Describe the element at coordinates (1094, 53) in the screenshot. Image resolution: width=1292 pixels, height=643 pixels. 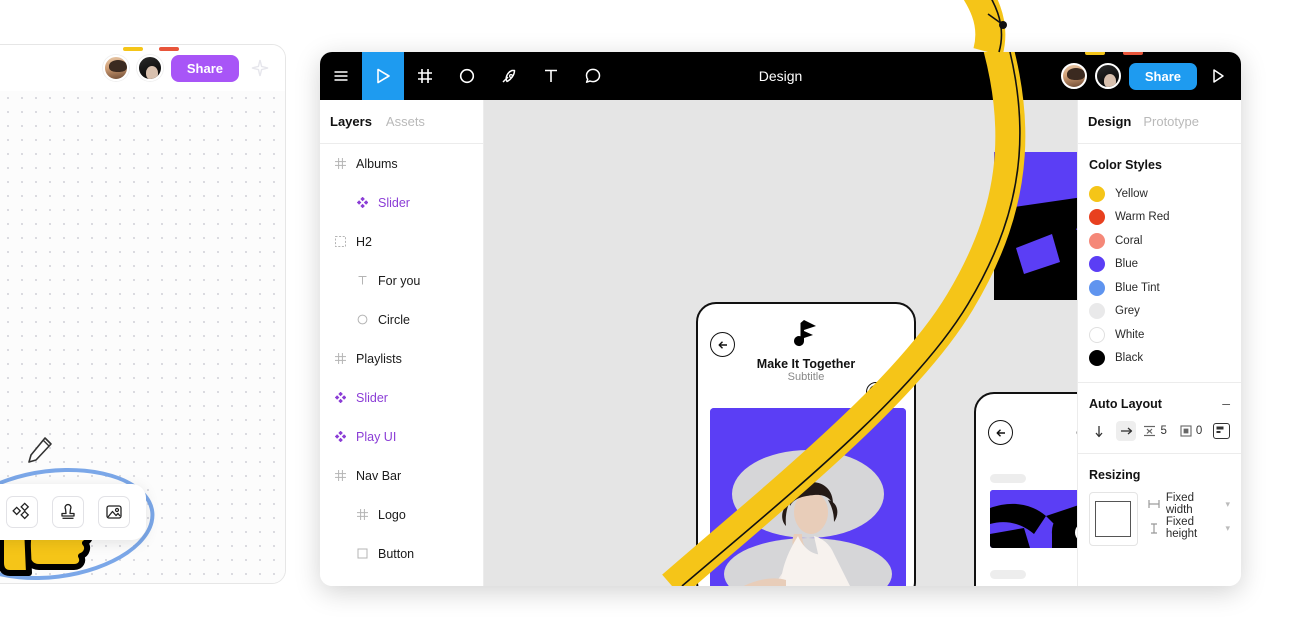
I see `collab-cursor-tab-yellow` at that location.